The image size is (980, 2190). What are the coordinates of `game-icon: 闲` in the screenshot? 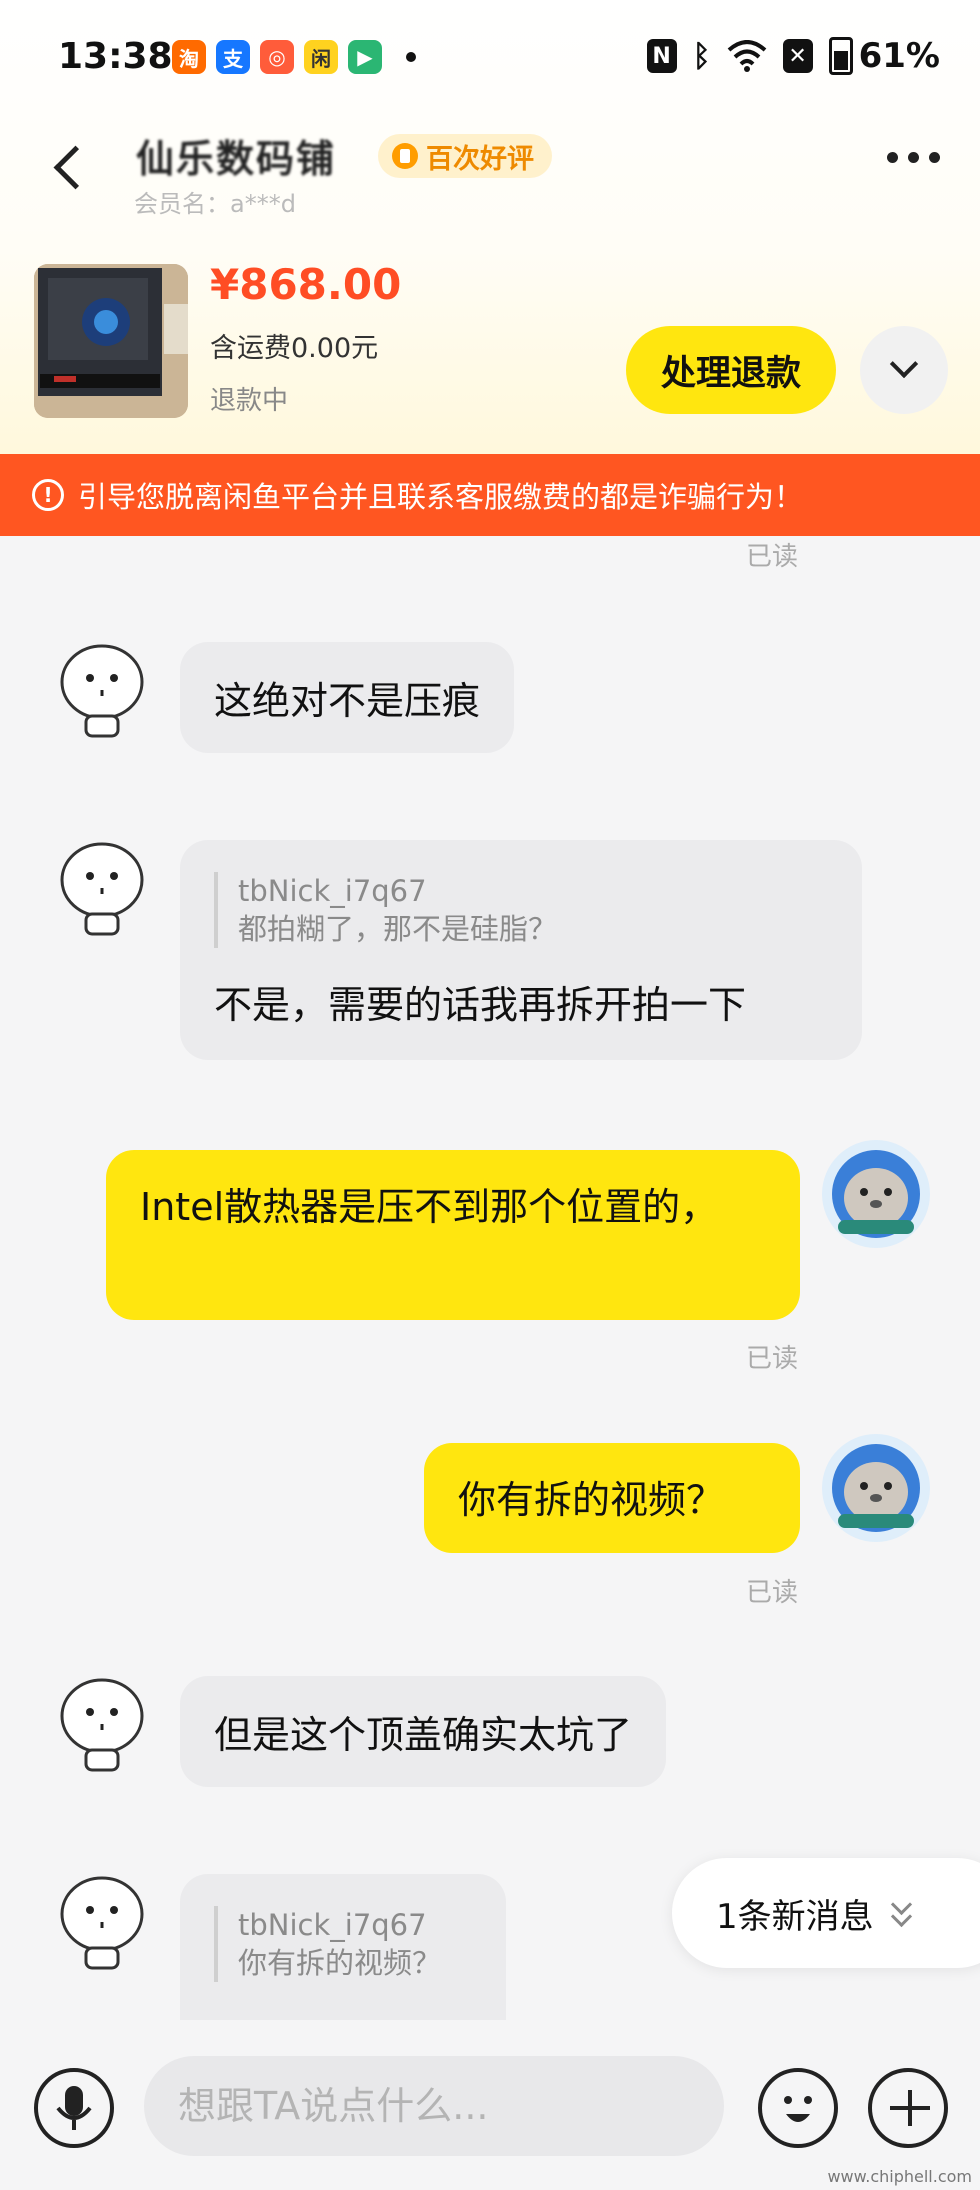 It's located at (321, 57).